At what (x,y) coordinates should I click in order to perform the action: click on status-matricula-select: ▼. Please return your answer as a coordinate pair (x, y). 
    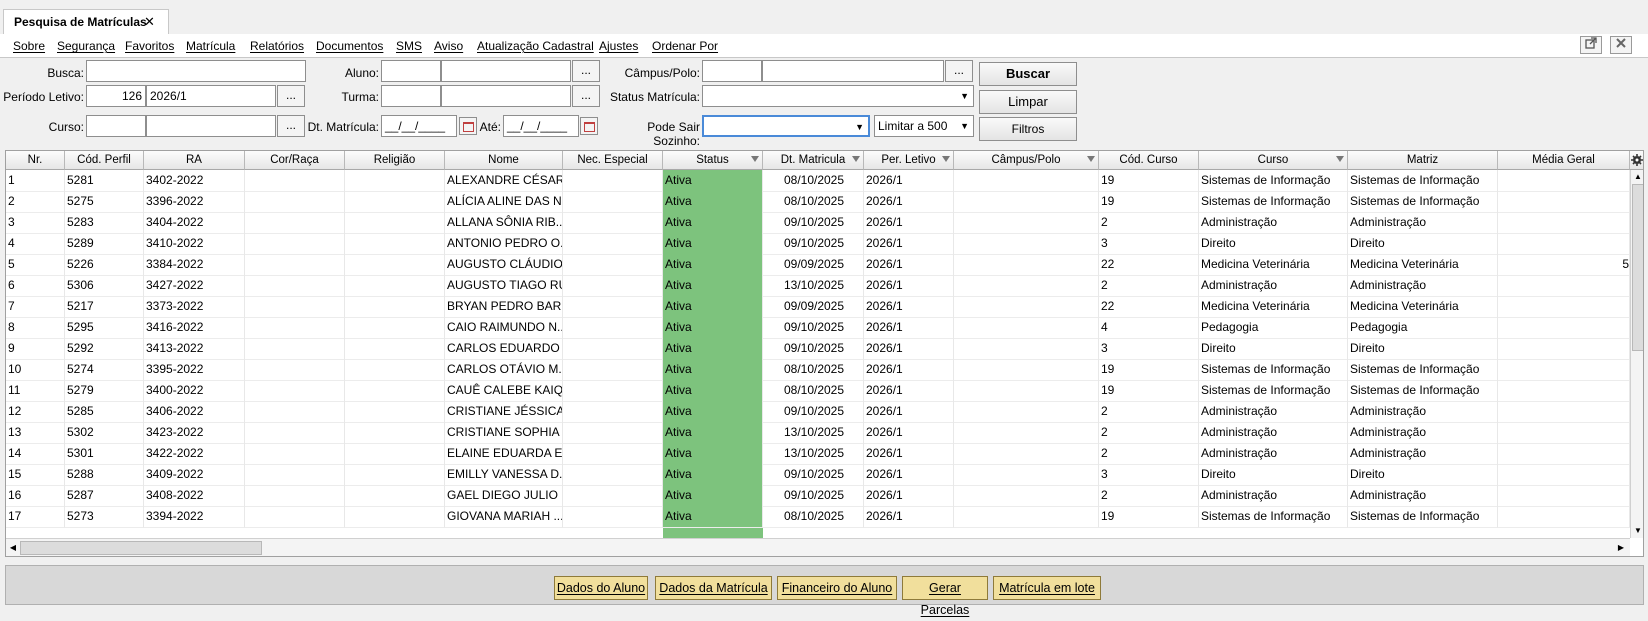
    Looking at the image, I should click on (838, 96).